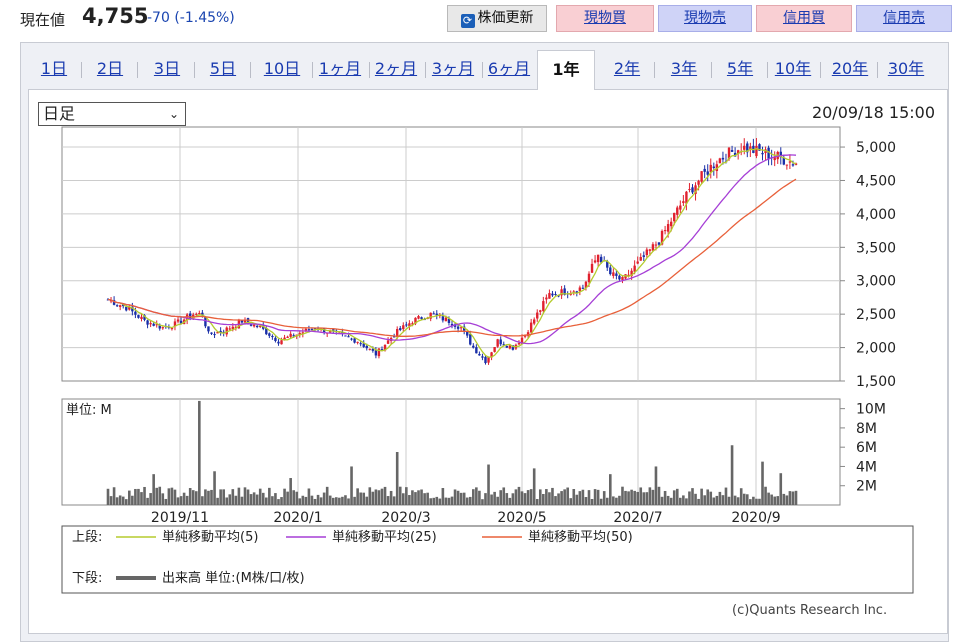 The width and height of the screenshot is (961, 642). Describe the element at coordinates (904, 18) in the screenshot. I see `sell-margin-button: 信用売` at that location.